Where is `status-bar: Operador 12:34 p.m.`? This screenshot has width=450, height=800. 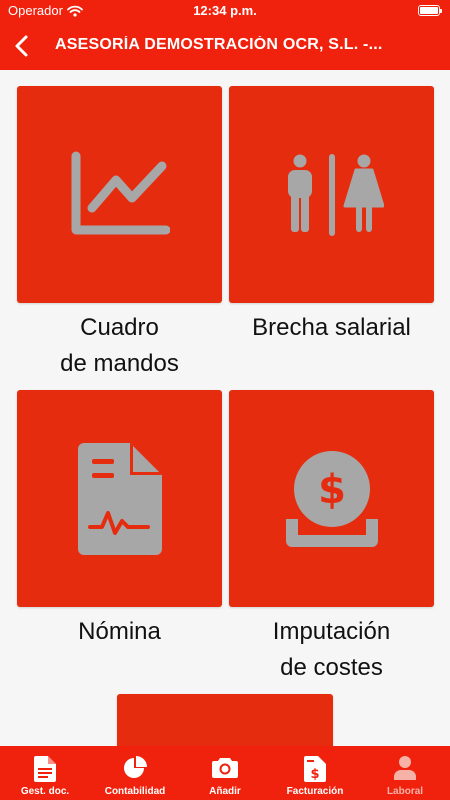 status-bar: Operador 12:34 p.m. is located at coordinates (225, 11).